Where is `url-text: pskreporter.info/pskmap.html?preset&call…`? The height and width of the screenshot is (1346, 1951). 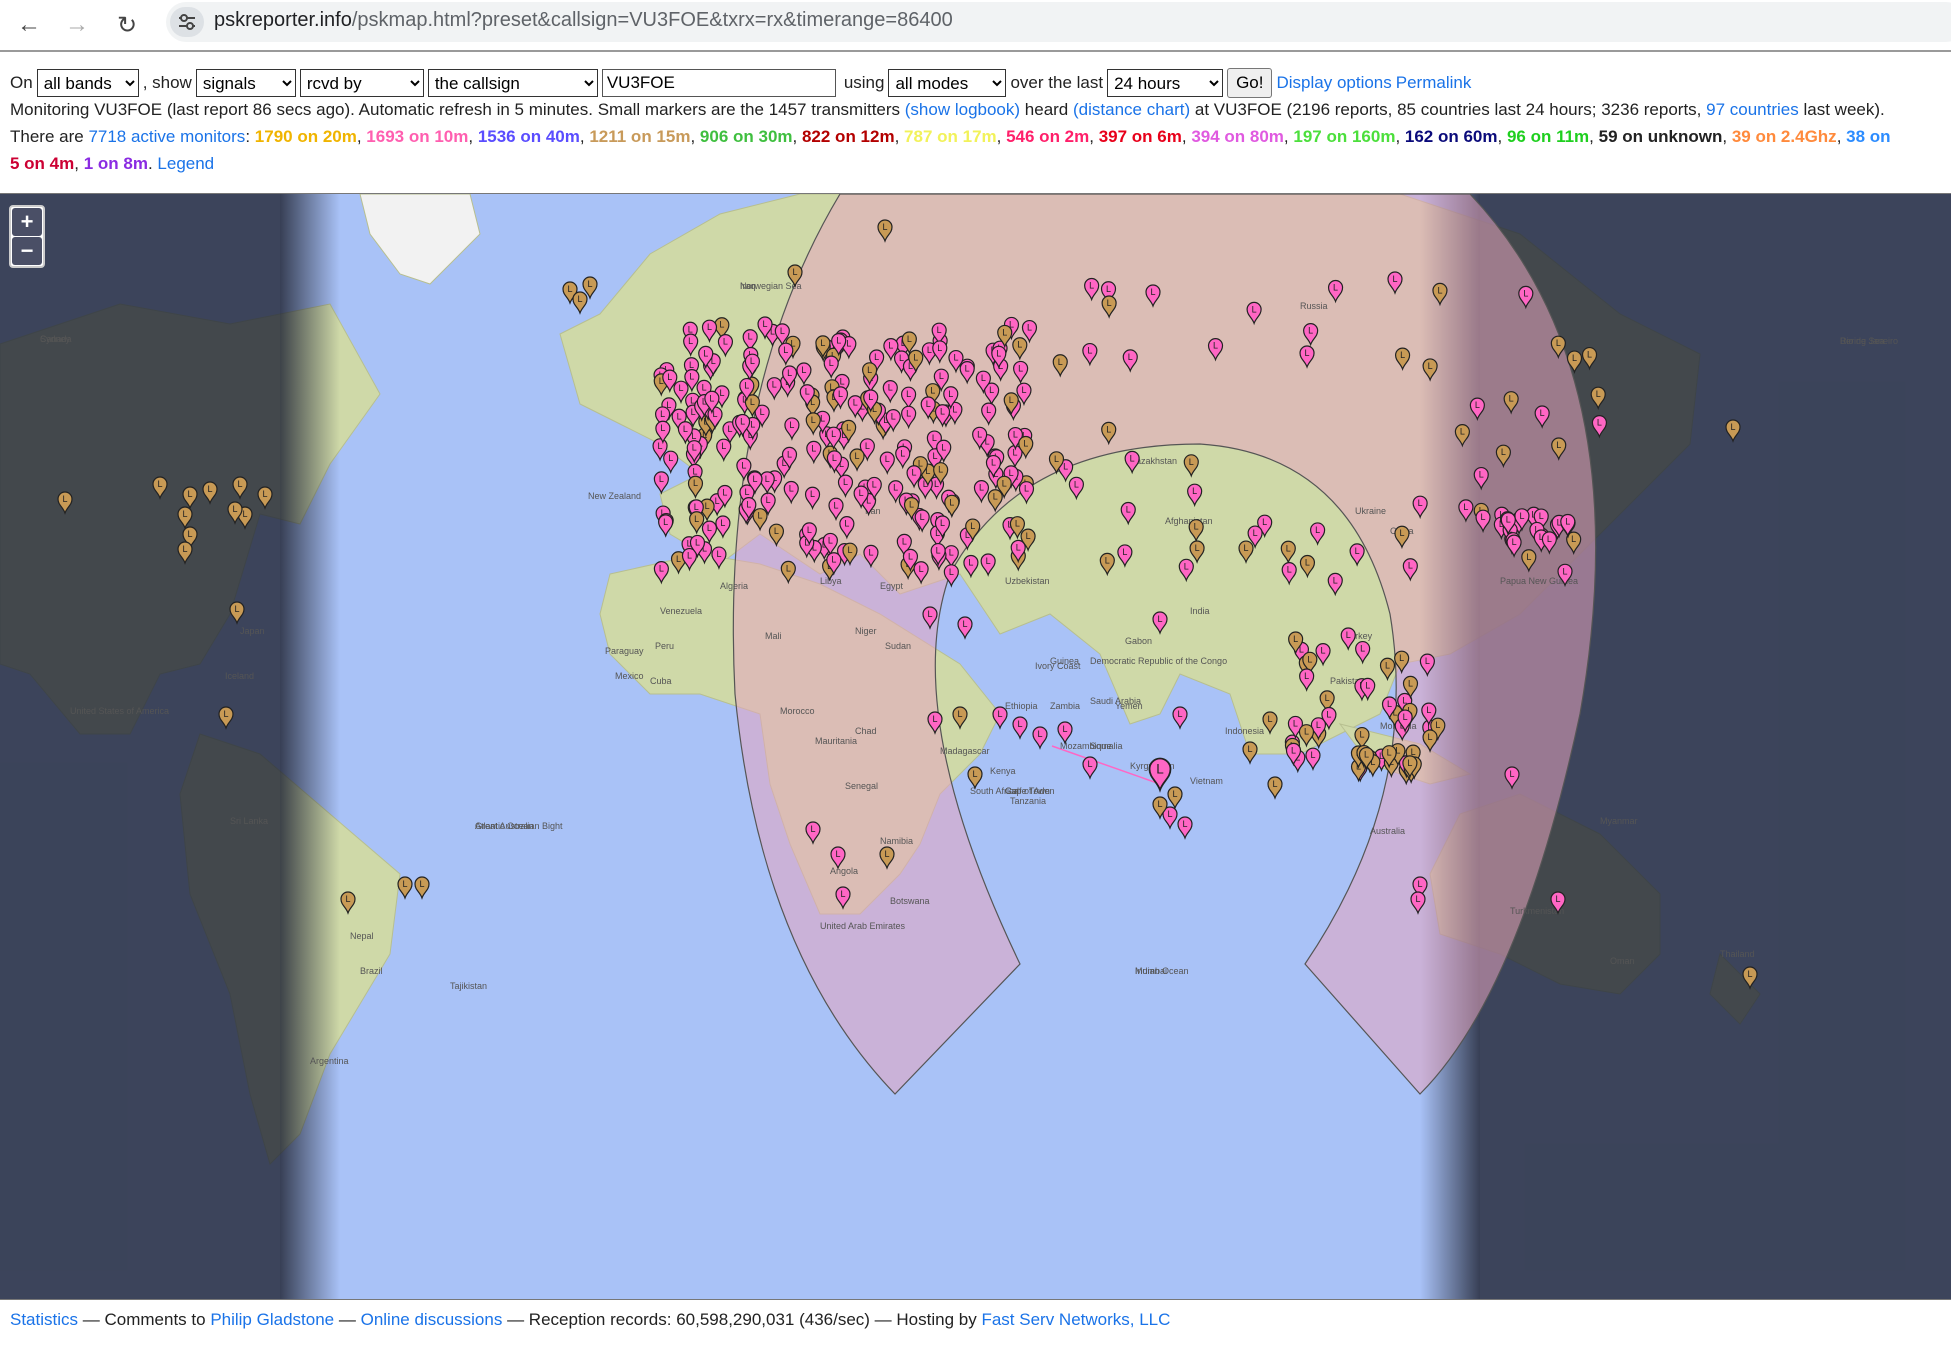 url-text: pskreporter.info/pskmap.html?preset&call… is located at coordinates (583, 20).